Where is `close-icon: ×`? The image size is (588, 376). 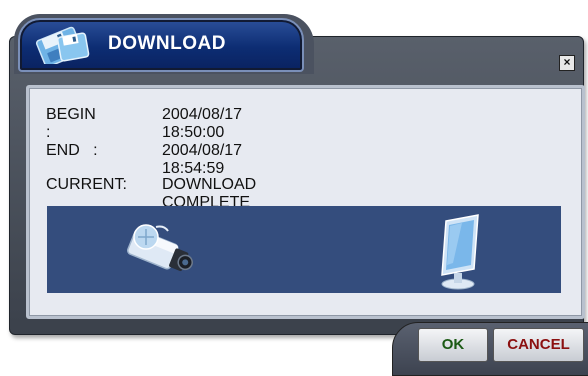 close-icon: × is located at coordinates (567, 62).